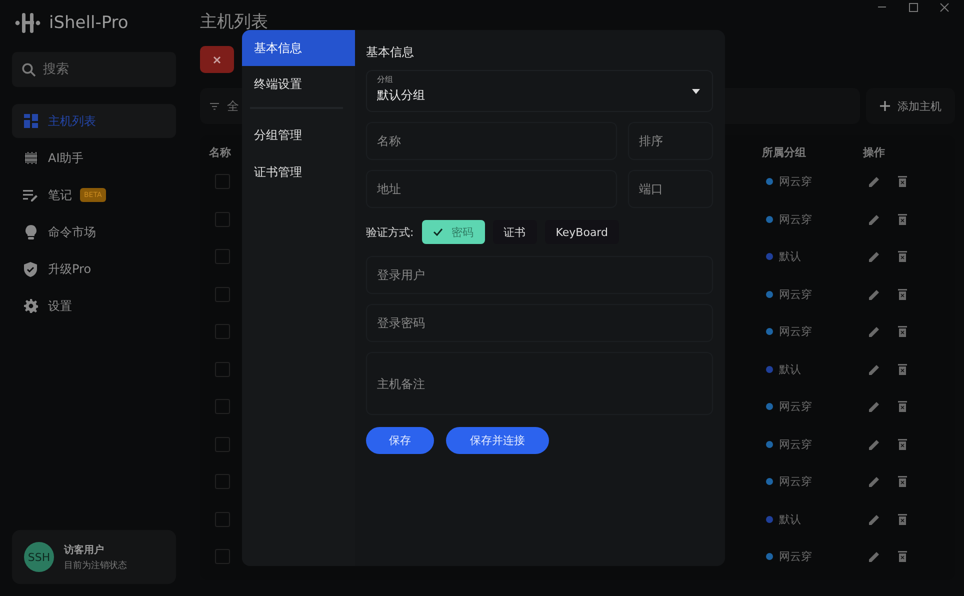  What do you see at coordinates (885, 106) in the screenshot?
I see `plus-icon` at bounding box center [885, 106].